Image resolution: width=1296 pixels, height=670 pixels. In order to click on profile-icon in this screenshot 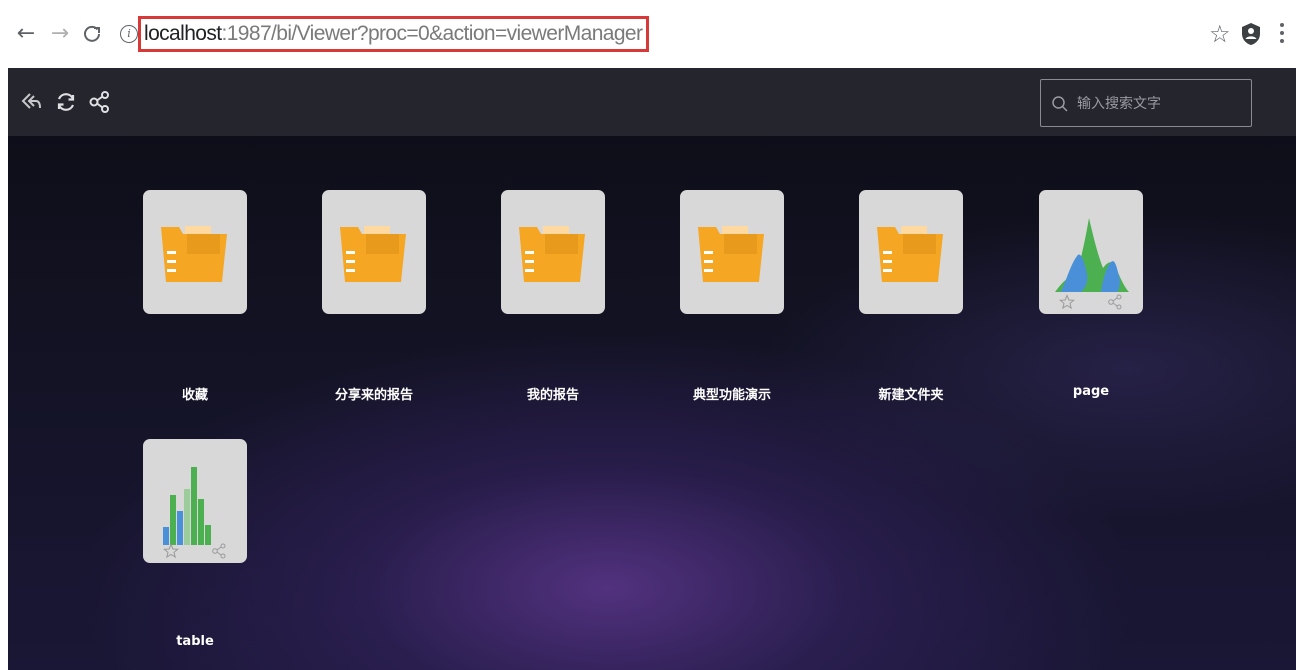, I will do `click(1251, 34)`.